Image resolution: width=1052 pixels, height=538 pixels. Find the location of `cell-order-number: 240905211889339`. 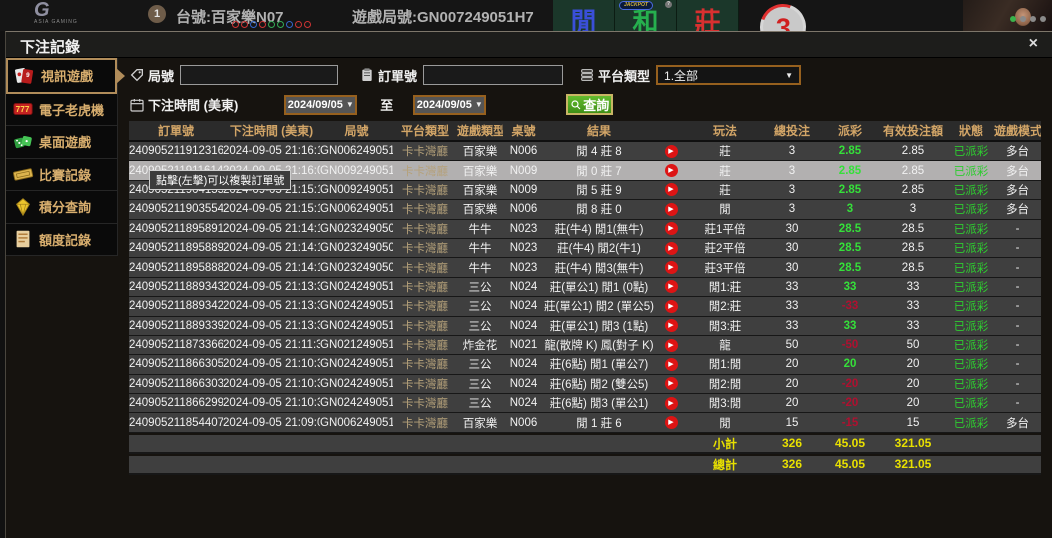

cell-order-number: 240905211889339 is located at coordinates (176, 326).